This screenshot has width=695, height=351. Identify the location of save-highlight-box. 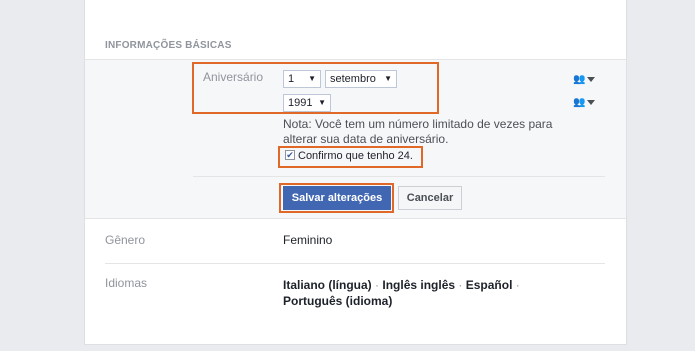
(336, 198).